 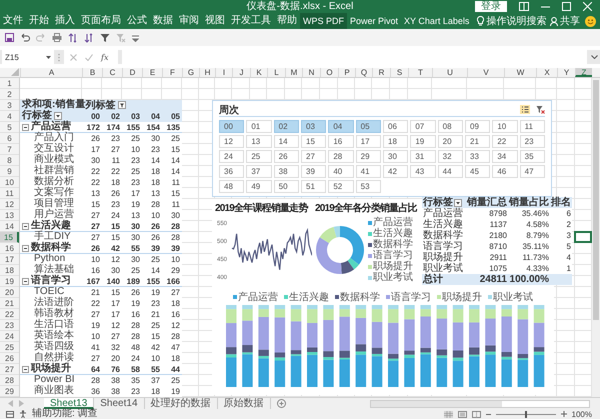 I want to click on clear-filter-icon, so click(x=540, y=109).